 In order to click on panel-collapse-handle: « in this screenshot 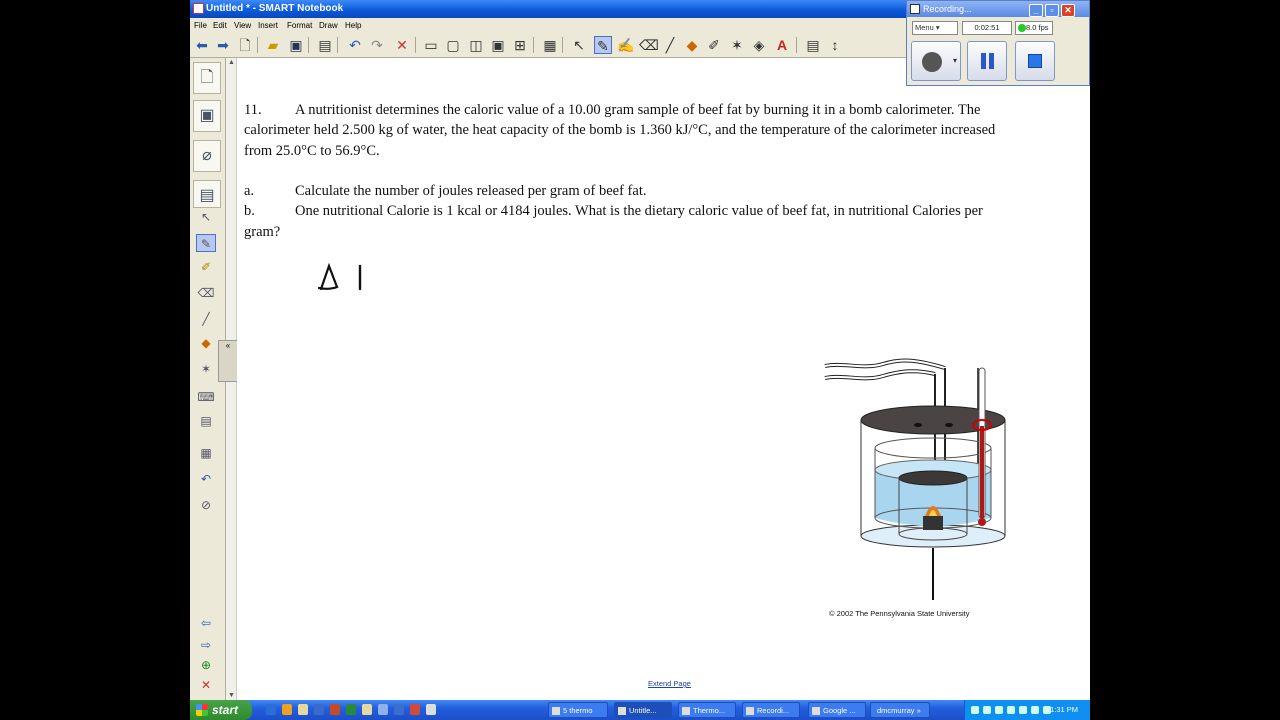, I will do `click(228, 361)`.